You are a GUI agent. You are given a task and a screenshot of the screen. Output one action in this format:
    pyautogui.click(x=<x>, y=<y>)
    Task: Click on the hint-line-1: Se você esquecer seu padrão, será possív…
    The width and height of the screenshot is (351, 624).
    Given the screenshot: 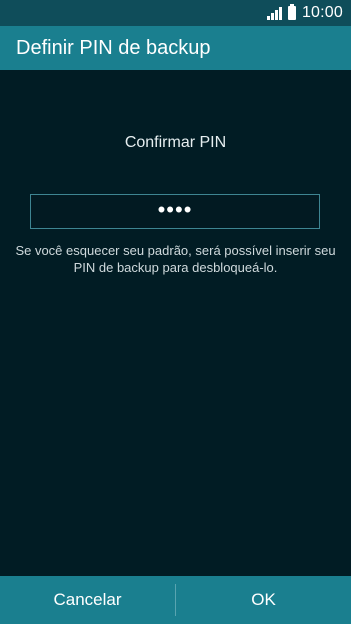 What is the action you would take?
    pyautogui.click(x=175, y=250)
    